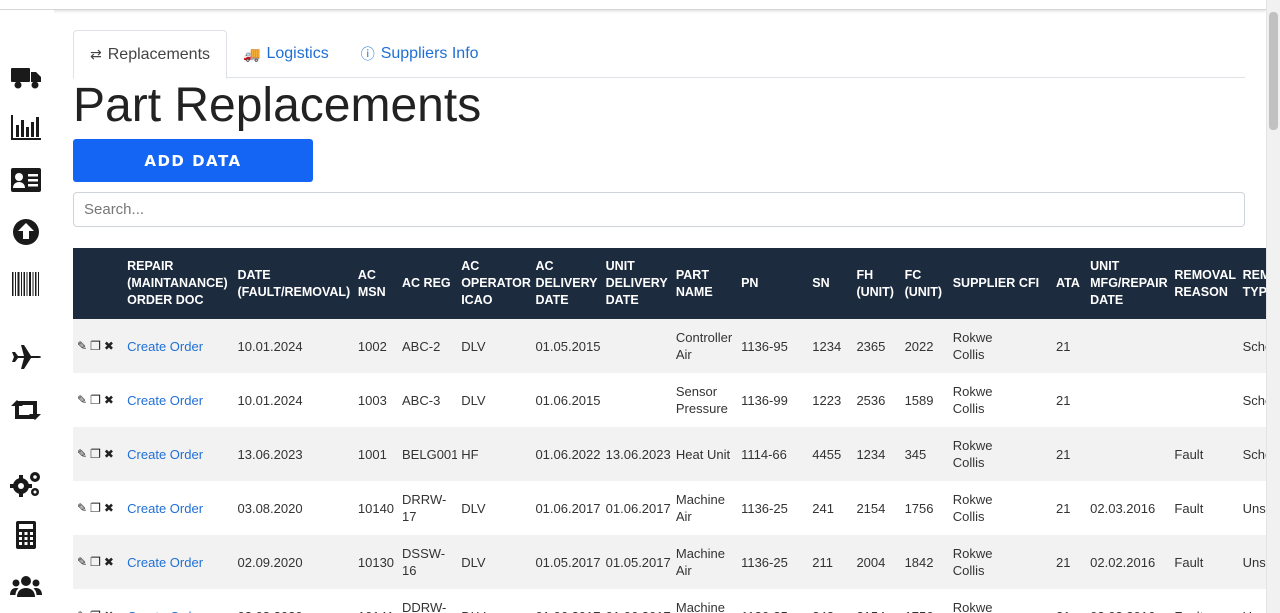 The width and height of the screenshot is (1280, 613). I want to click on cell-ac-delivery: 01.06.2015, so click(568, 400).